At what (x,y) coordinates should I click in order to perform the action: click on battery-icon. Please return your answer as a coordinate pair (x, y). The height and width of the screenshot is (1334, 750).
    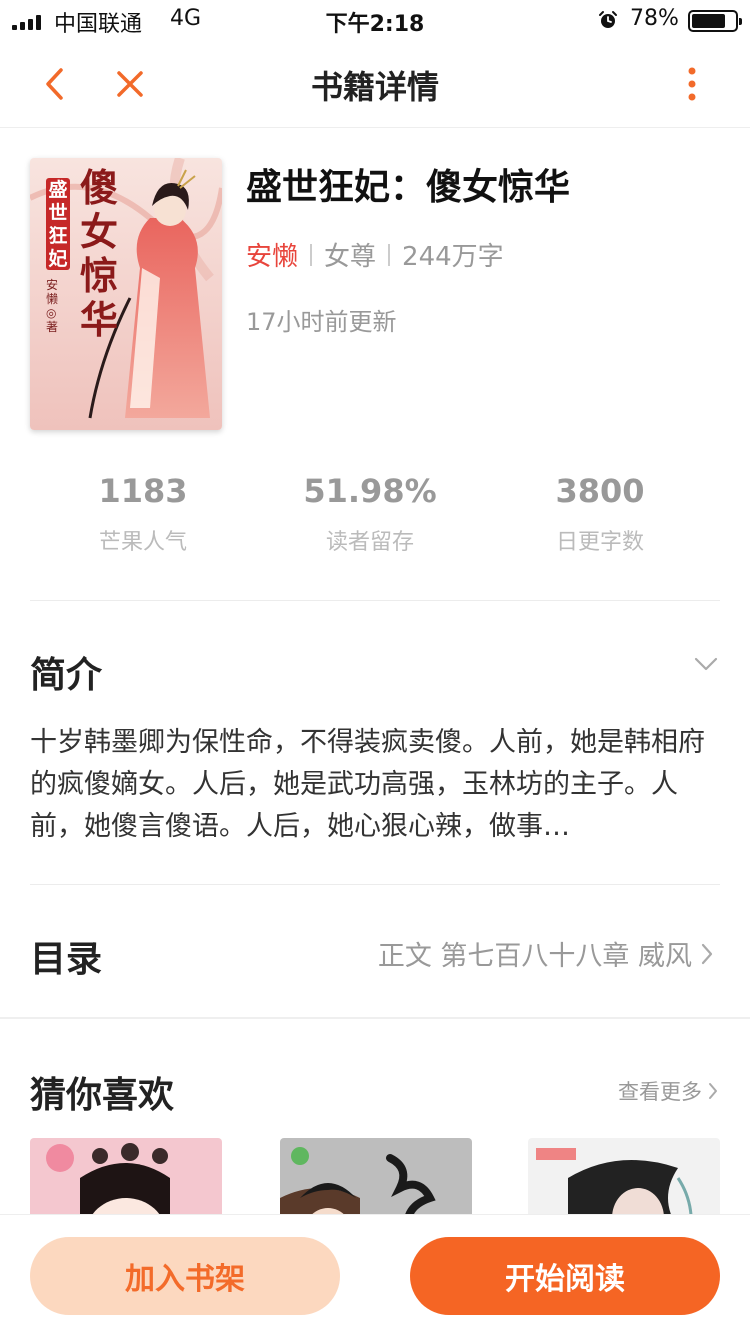
    Looking at the image, I should click on (715, 21).